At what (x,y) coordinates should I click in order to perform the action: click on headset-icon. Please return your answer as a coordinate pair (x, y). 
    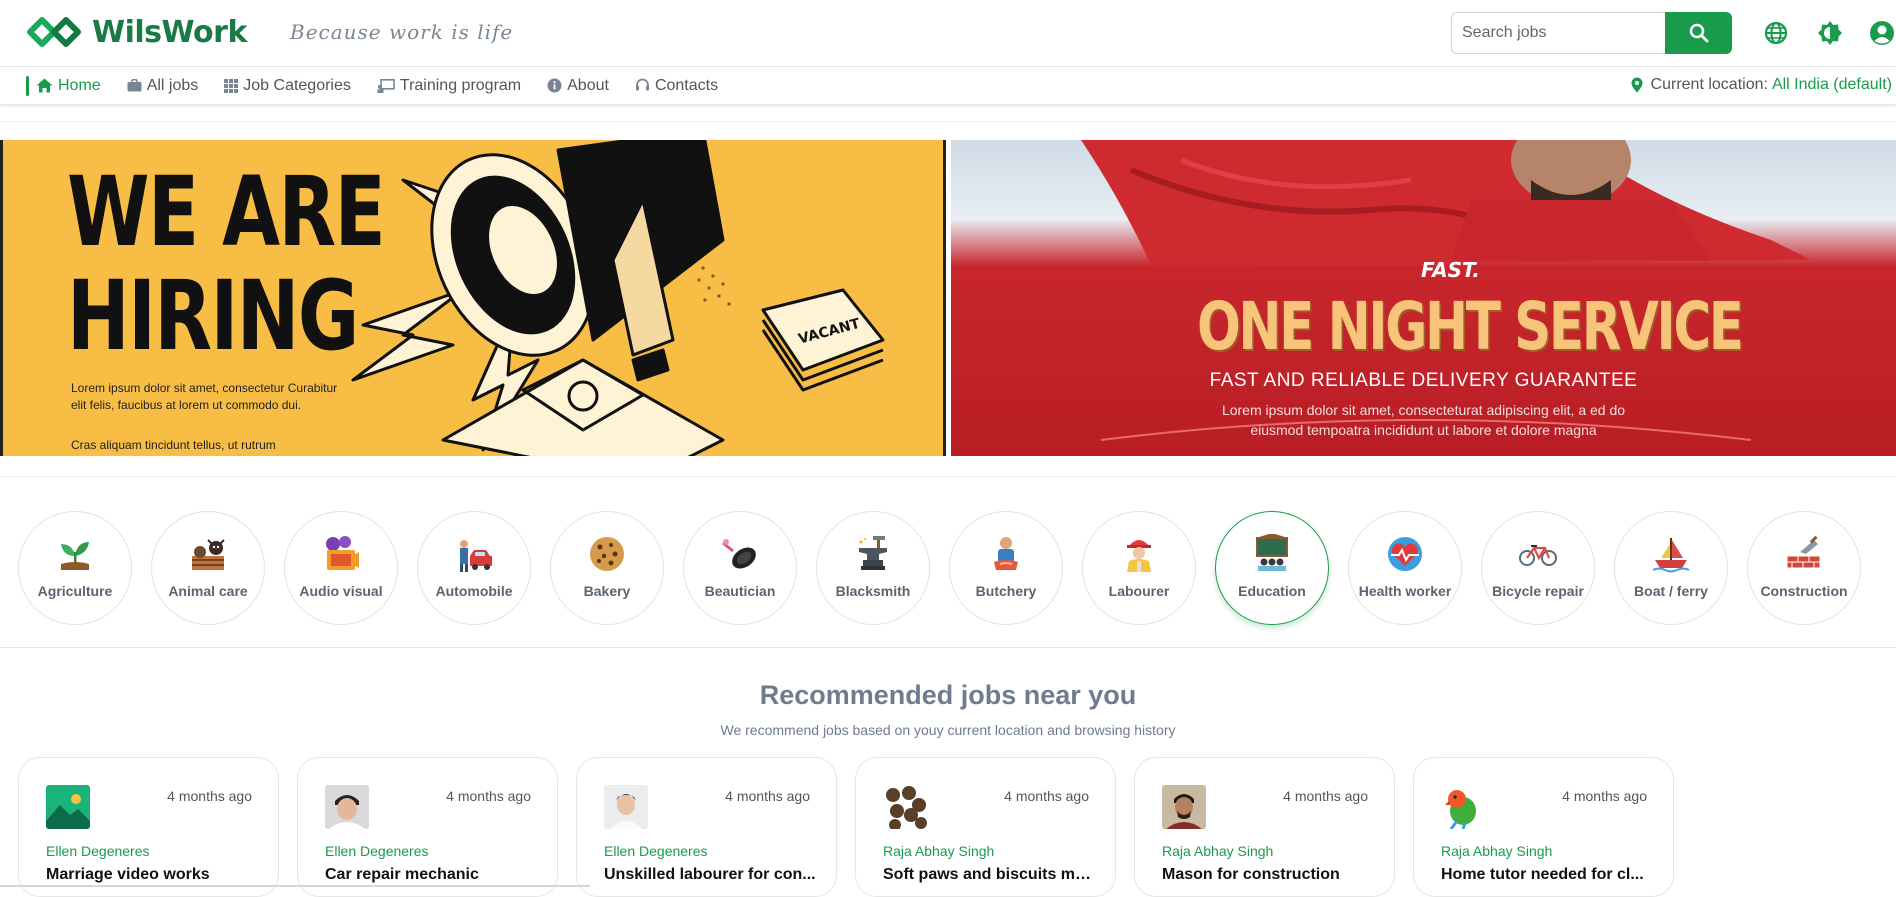
    Looking at the image, I should click on (642, 84).